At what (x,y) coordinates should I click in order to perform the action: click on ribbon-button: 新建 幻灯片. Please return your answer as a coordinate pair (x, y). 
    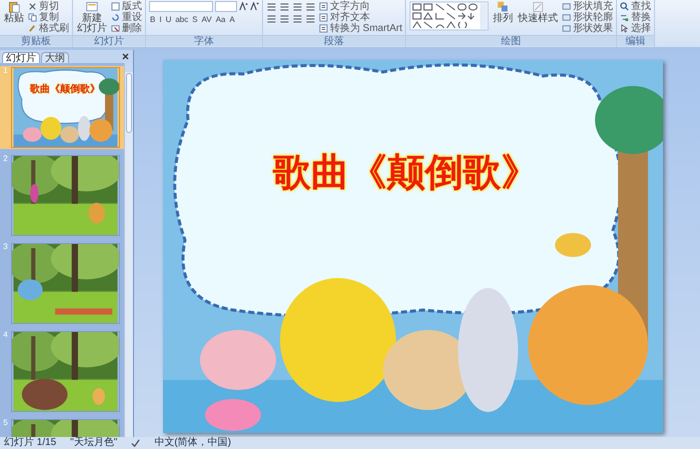
    Looking at the image, I should click on (92, 17).